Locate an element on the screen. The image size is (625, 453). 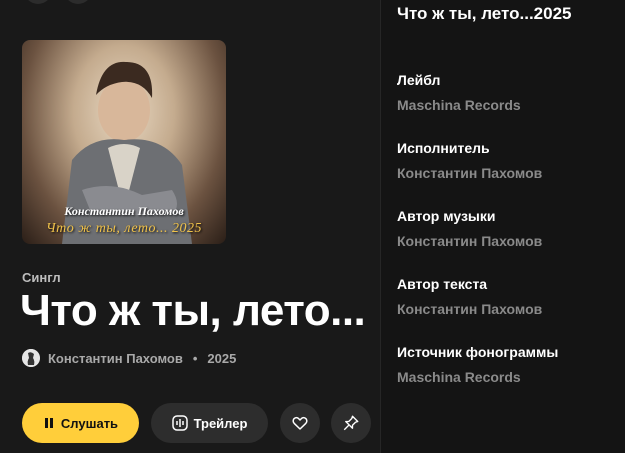
release-type: Сингл is located at coordinates (41, 277).